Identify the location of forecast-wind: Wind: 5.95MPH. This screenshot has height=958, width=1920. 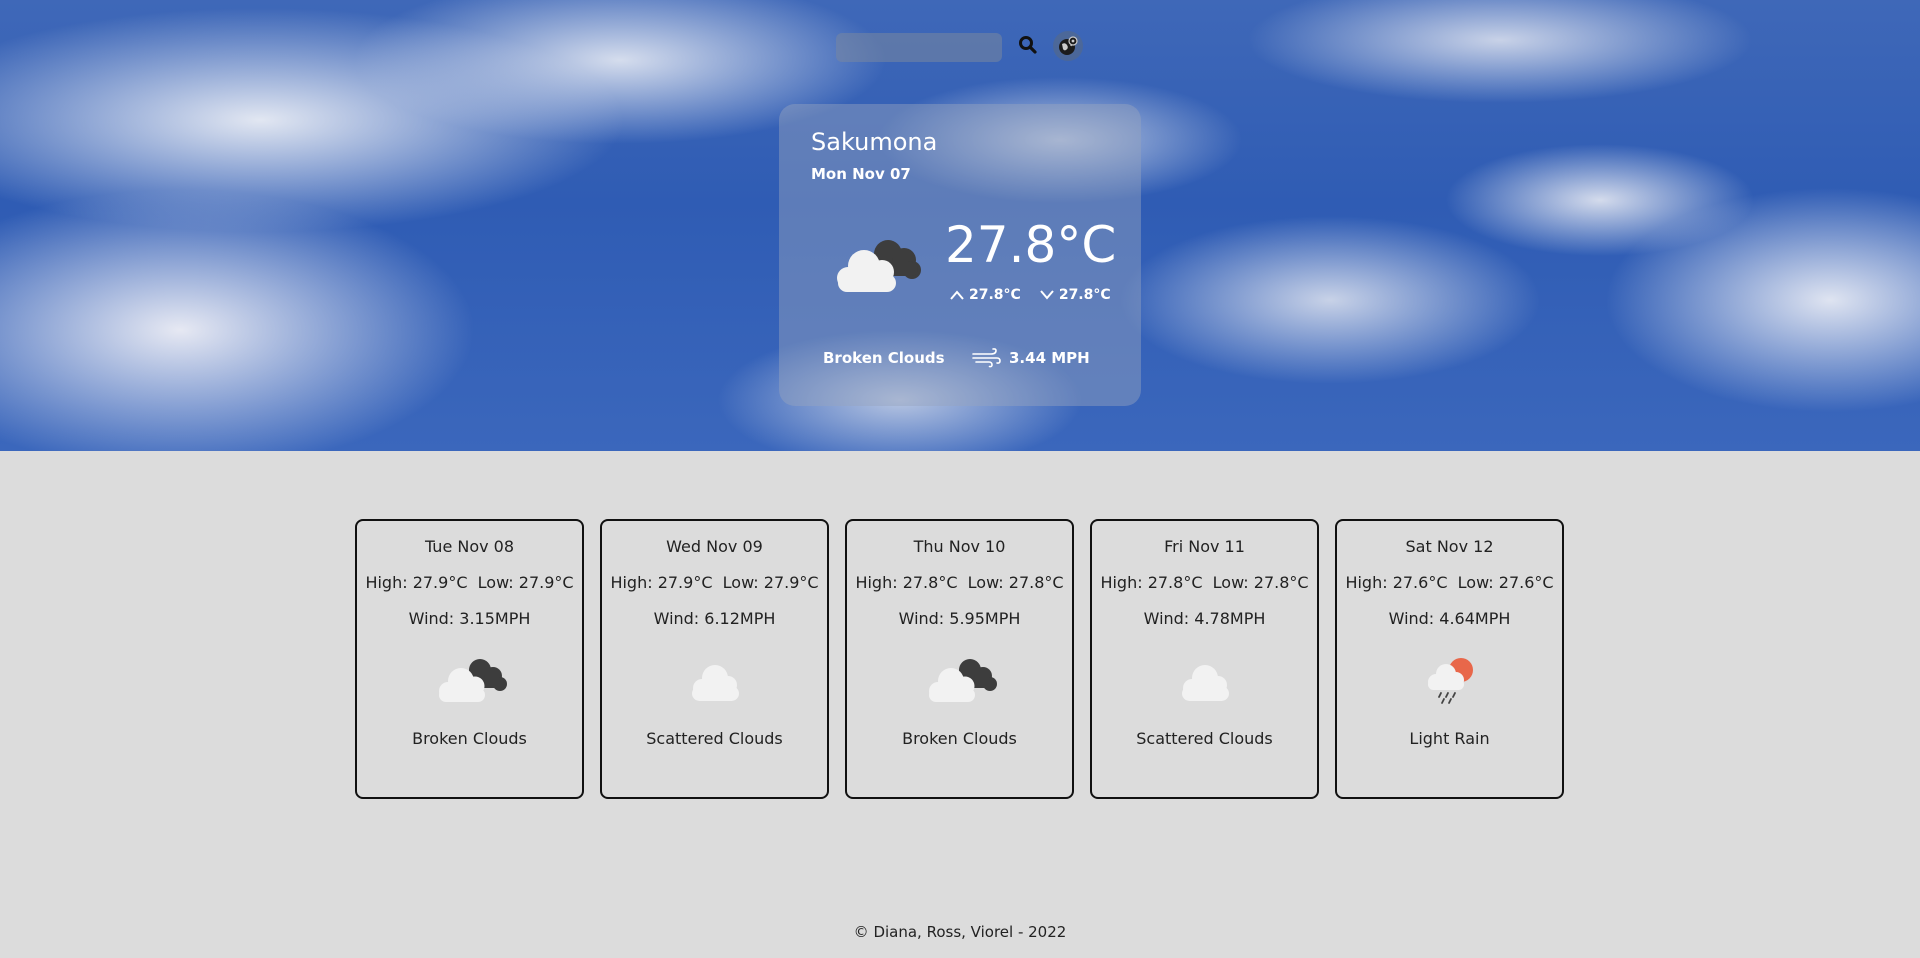
(959, 618).